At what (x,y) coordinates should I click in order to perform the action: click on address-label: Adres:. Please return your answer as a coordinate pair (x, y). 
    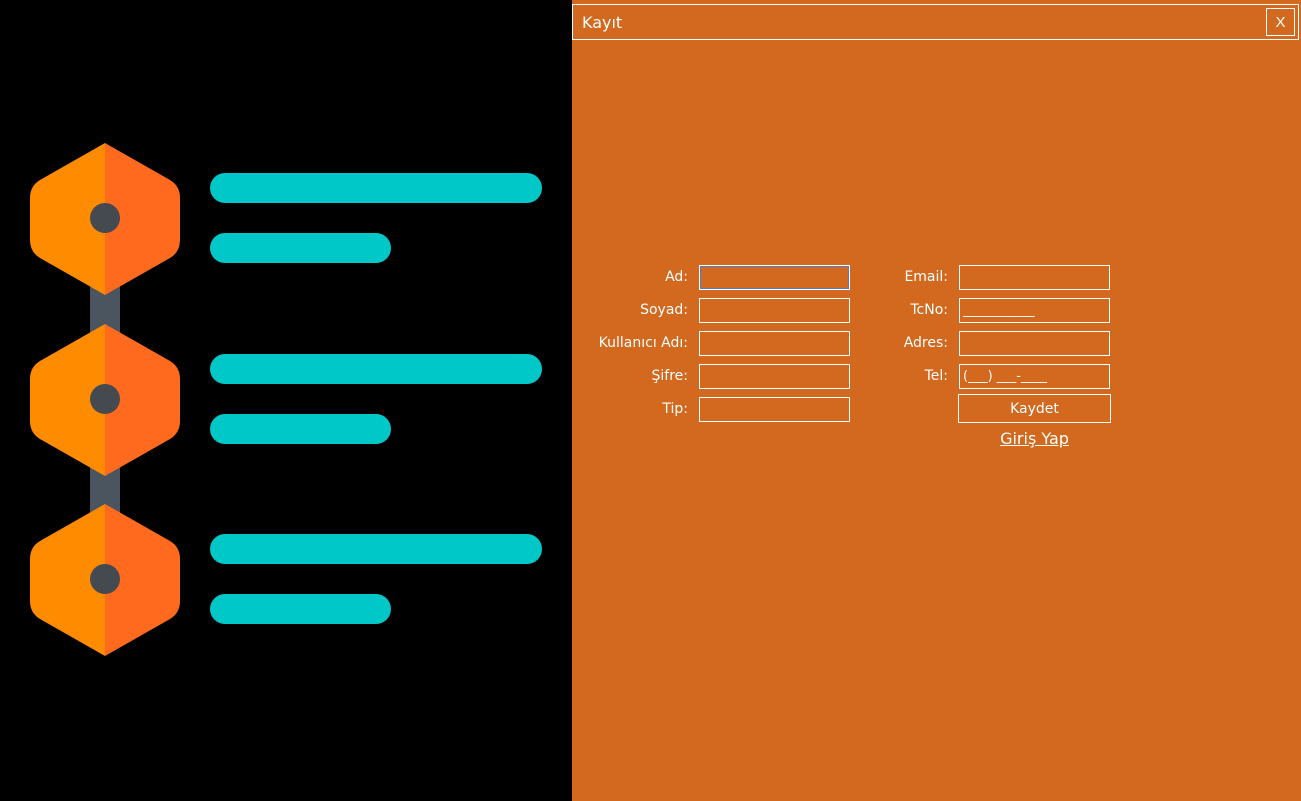
    Looking at the image, I should click on (925, 343).